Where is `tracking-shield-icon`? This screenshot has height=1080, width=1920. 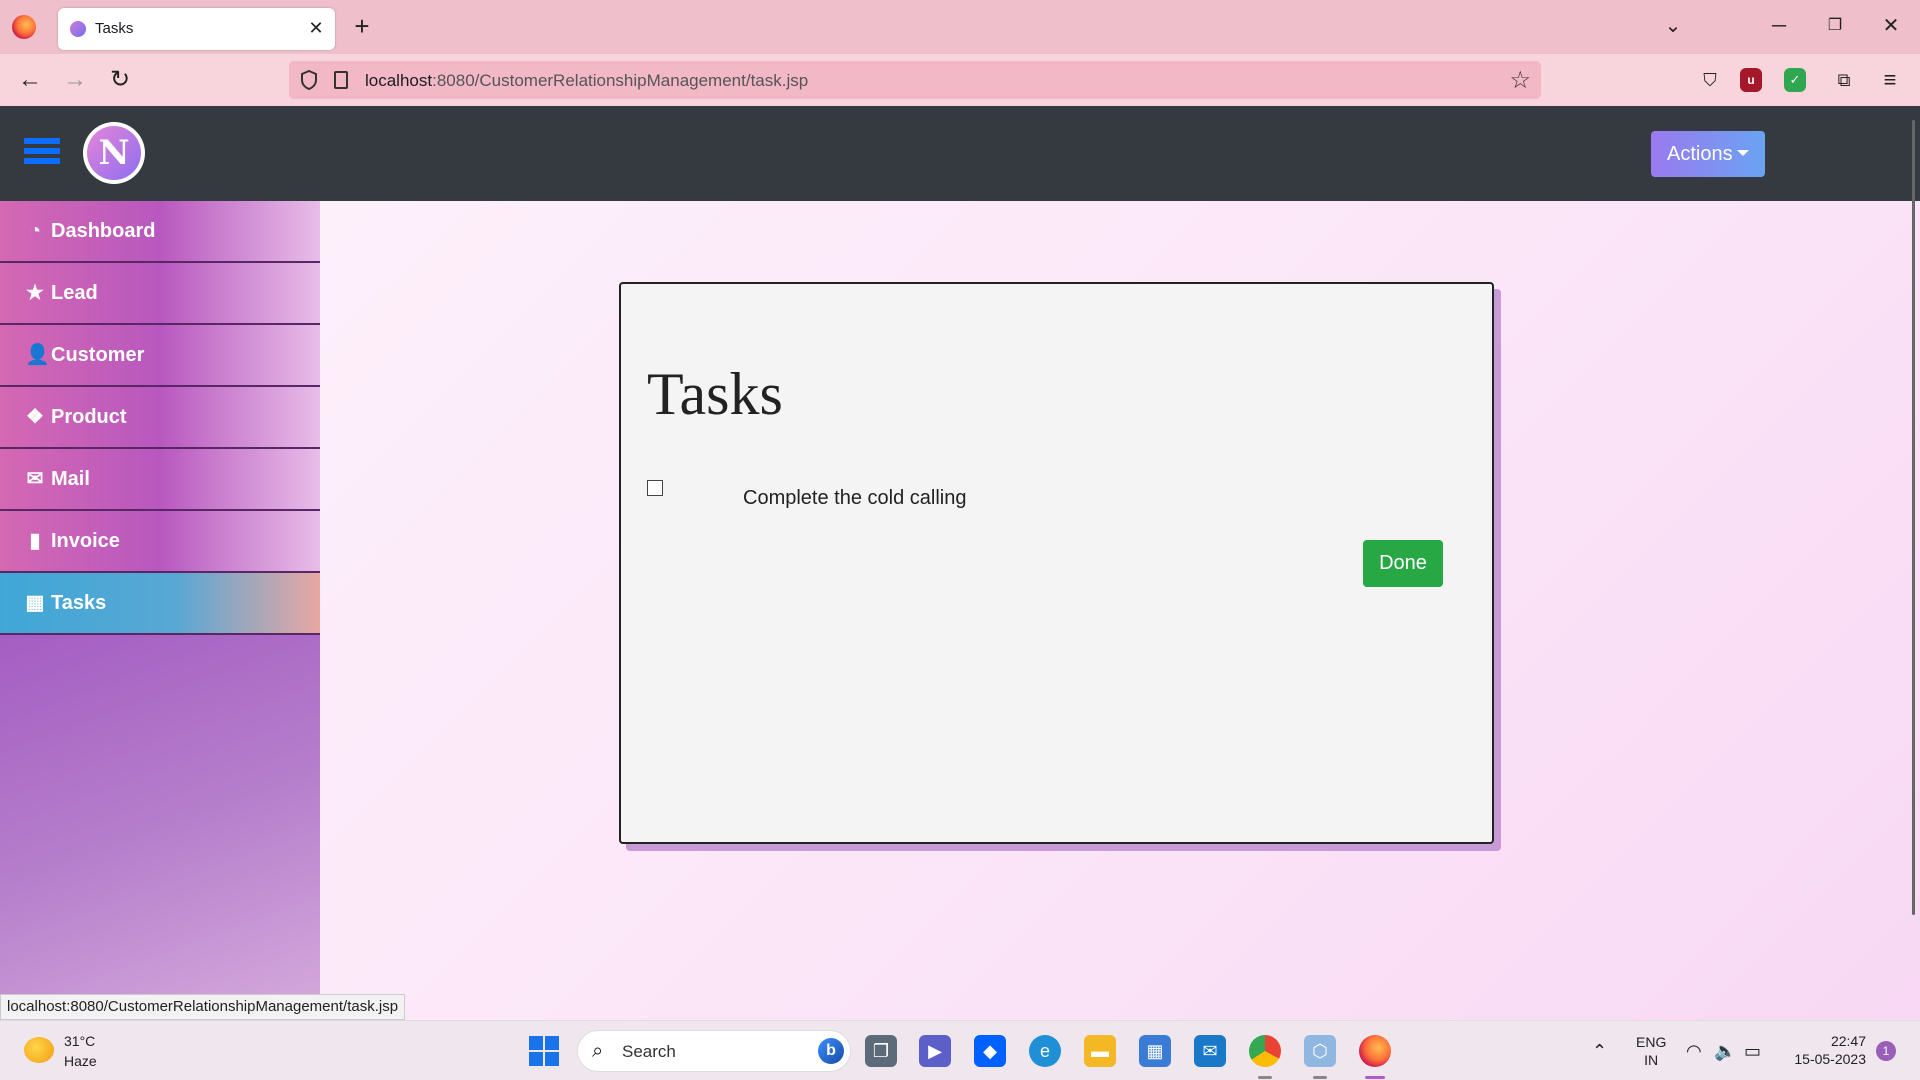
tracking-shield-icon is located at coordinates (309, 80).